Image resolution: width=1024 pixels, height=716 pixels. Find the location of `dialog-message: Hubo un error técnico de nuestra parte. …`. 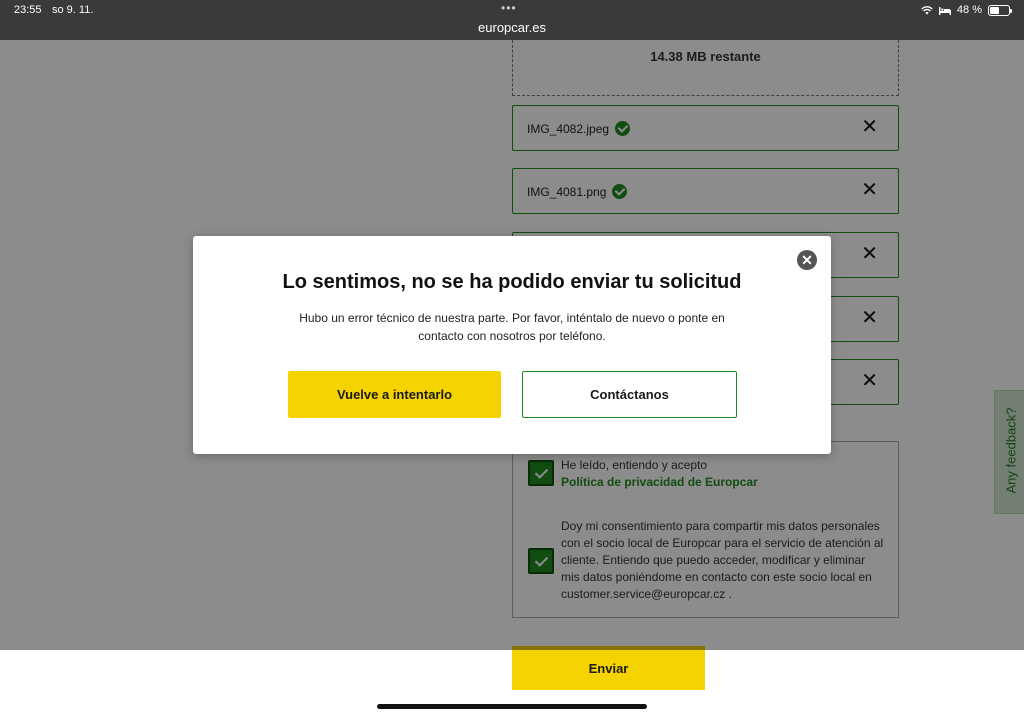

dialog-message: Hubo un error técnico de nuestra parte. … is located at coordinates (512, 327).